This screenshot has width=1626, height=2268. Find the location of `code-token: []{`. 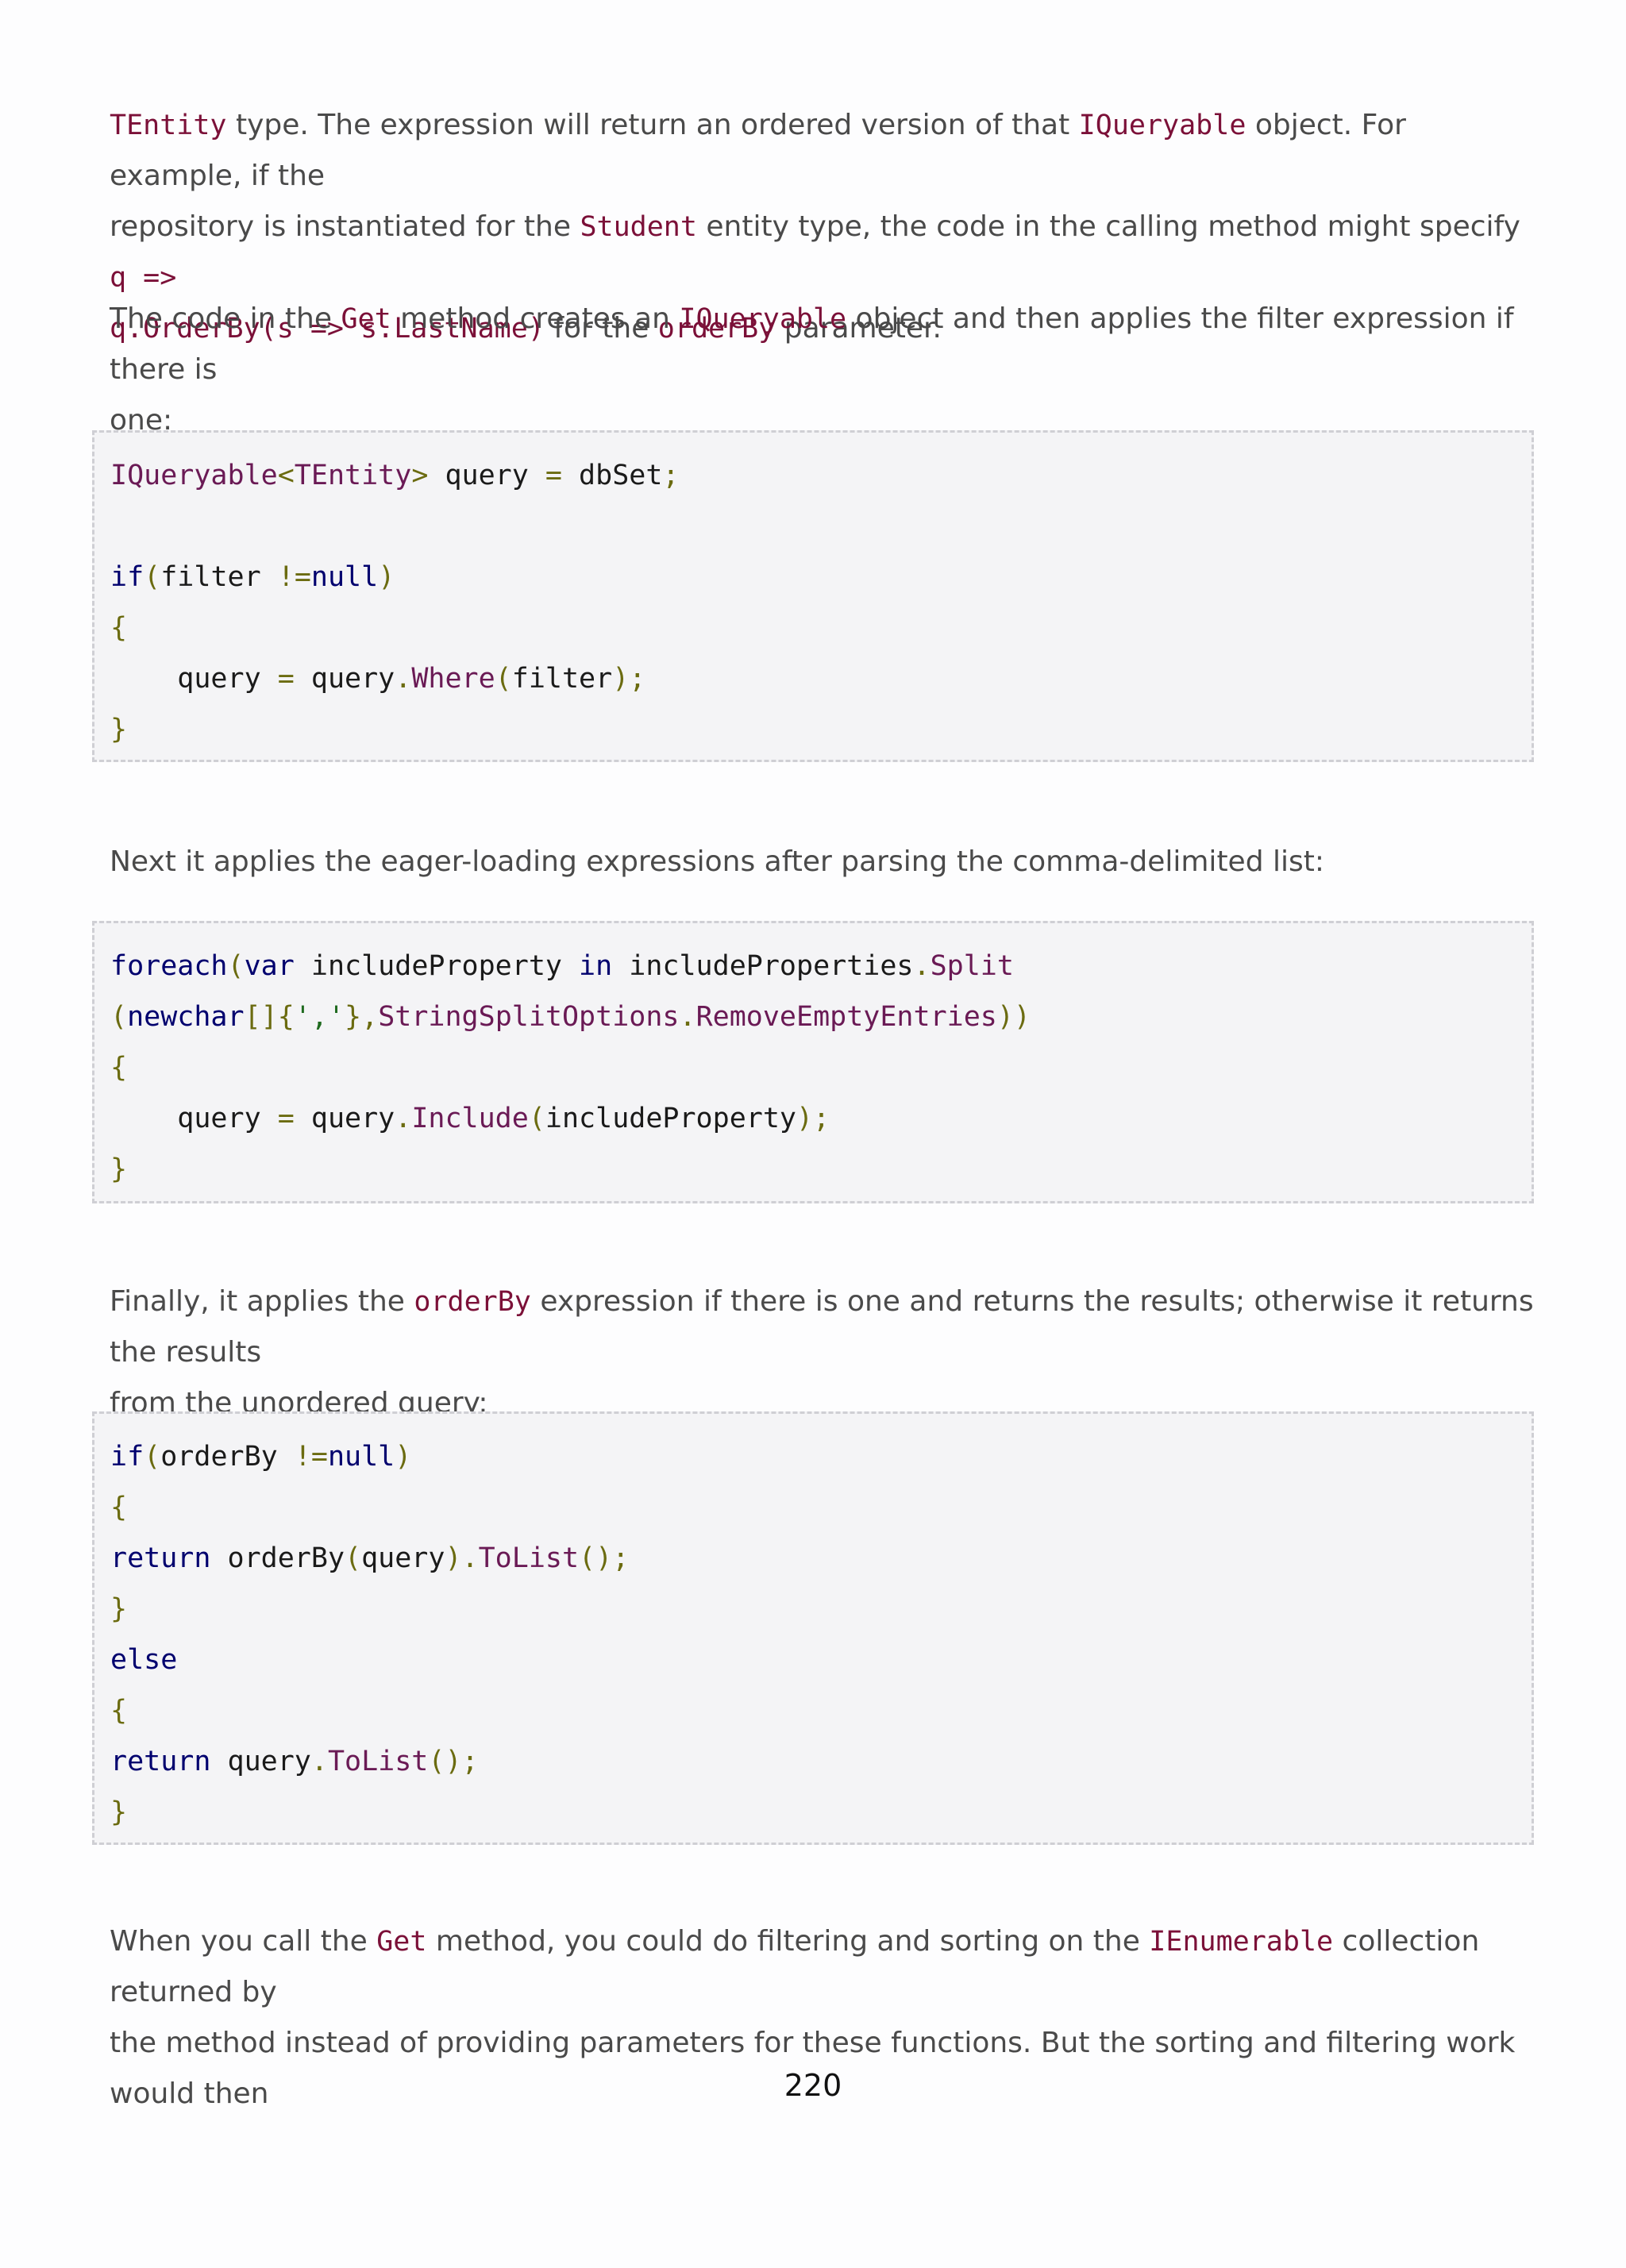

code-token: []{ is located at coordinates (269, 1017).